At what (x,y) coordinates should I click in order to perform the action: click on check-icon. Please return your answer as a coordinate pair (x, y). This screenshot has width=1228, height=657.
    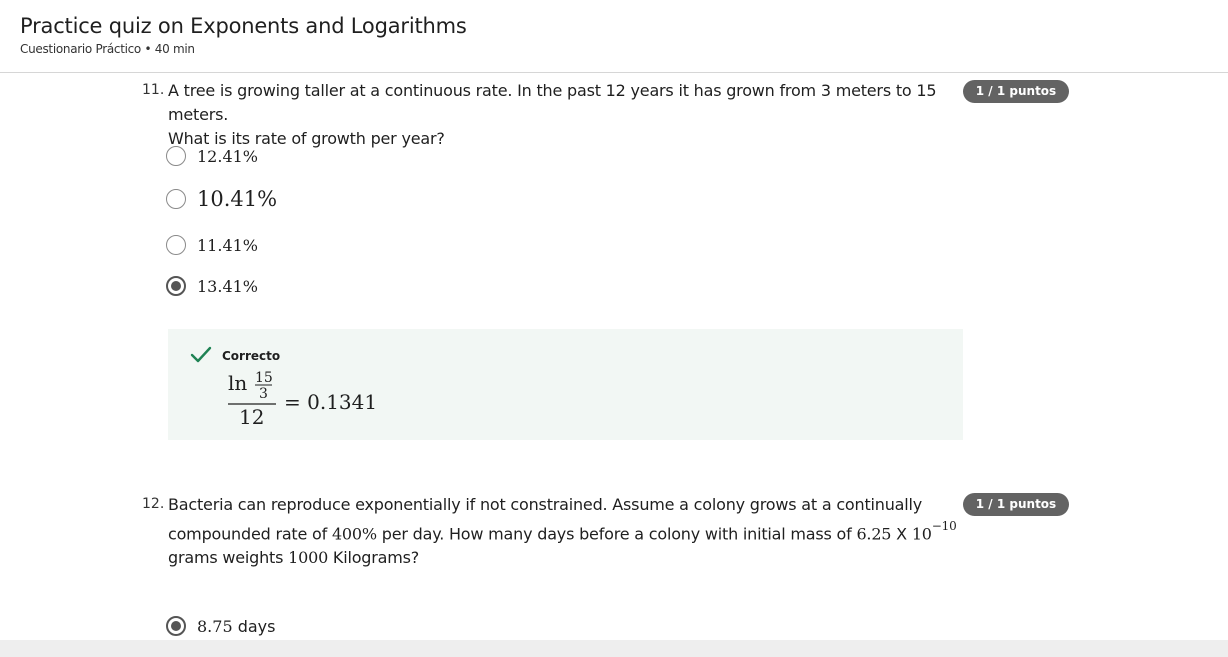
    Looking at the image, I should click on (201, 354).